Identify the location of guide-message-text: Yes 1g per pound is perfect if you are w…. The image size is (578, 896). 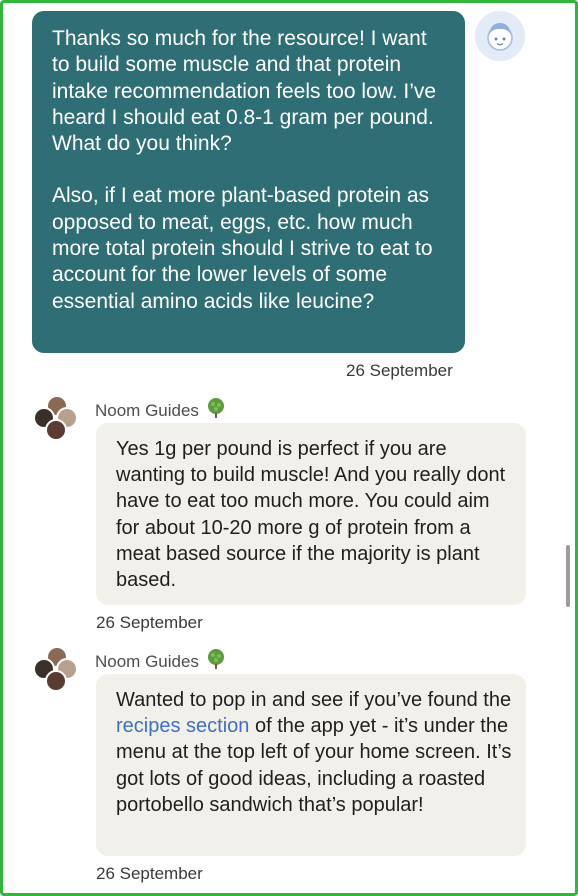
(311, 515).